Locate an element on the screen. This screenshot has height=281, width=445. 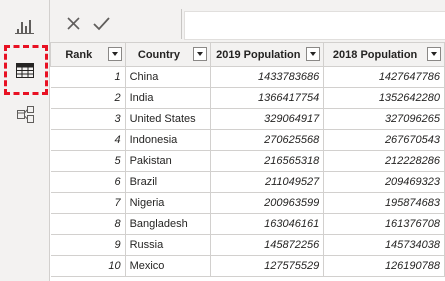
model-view-icon is located at coordinates (25, 115).